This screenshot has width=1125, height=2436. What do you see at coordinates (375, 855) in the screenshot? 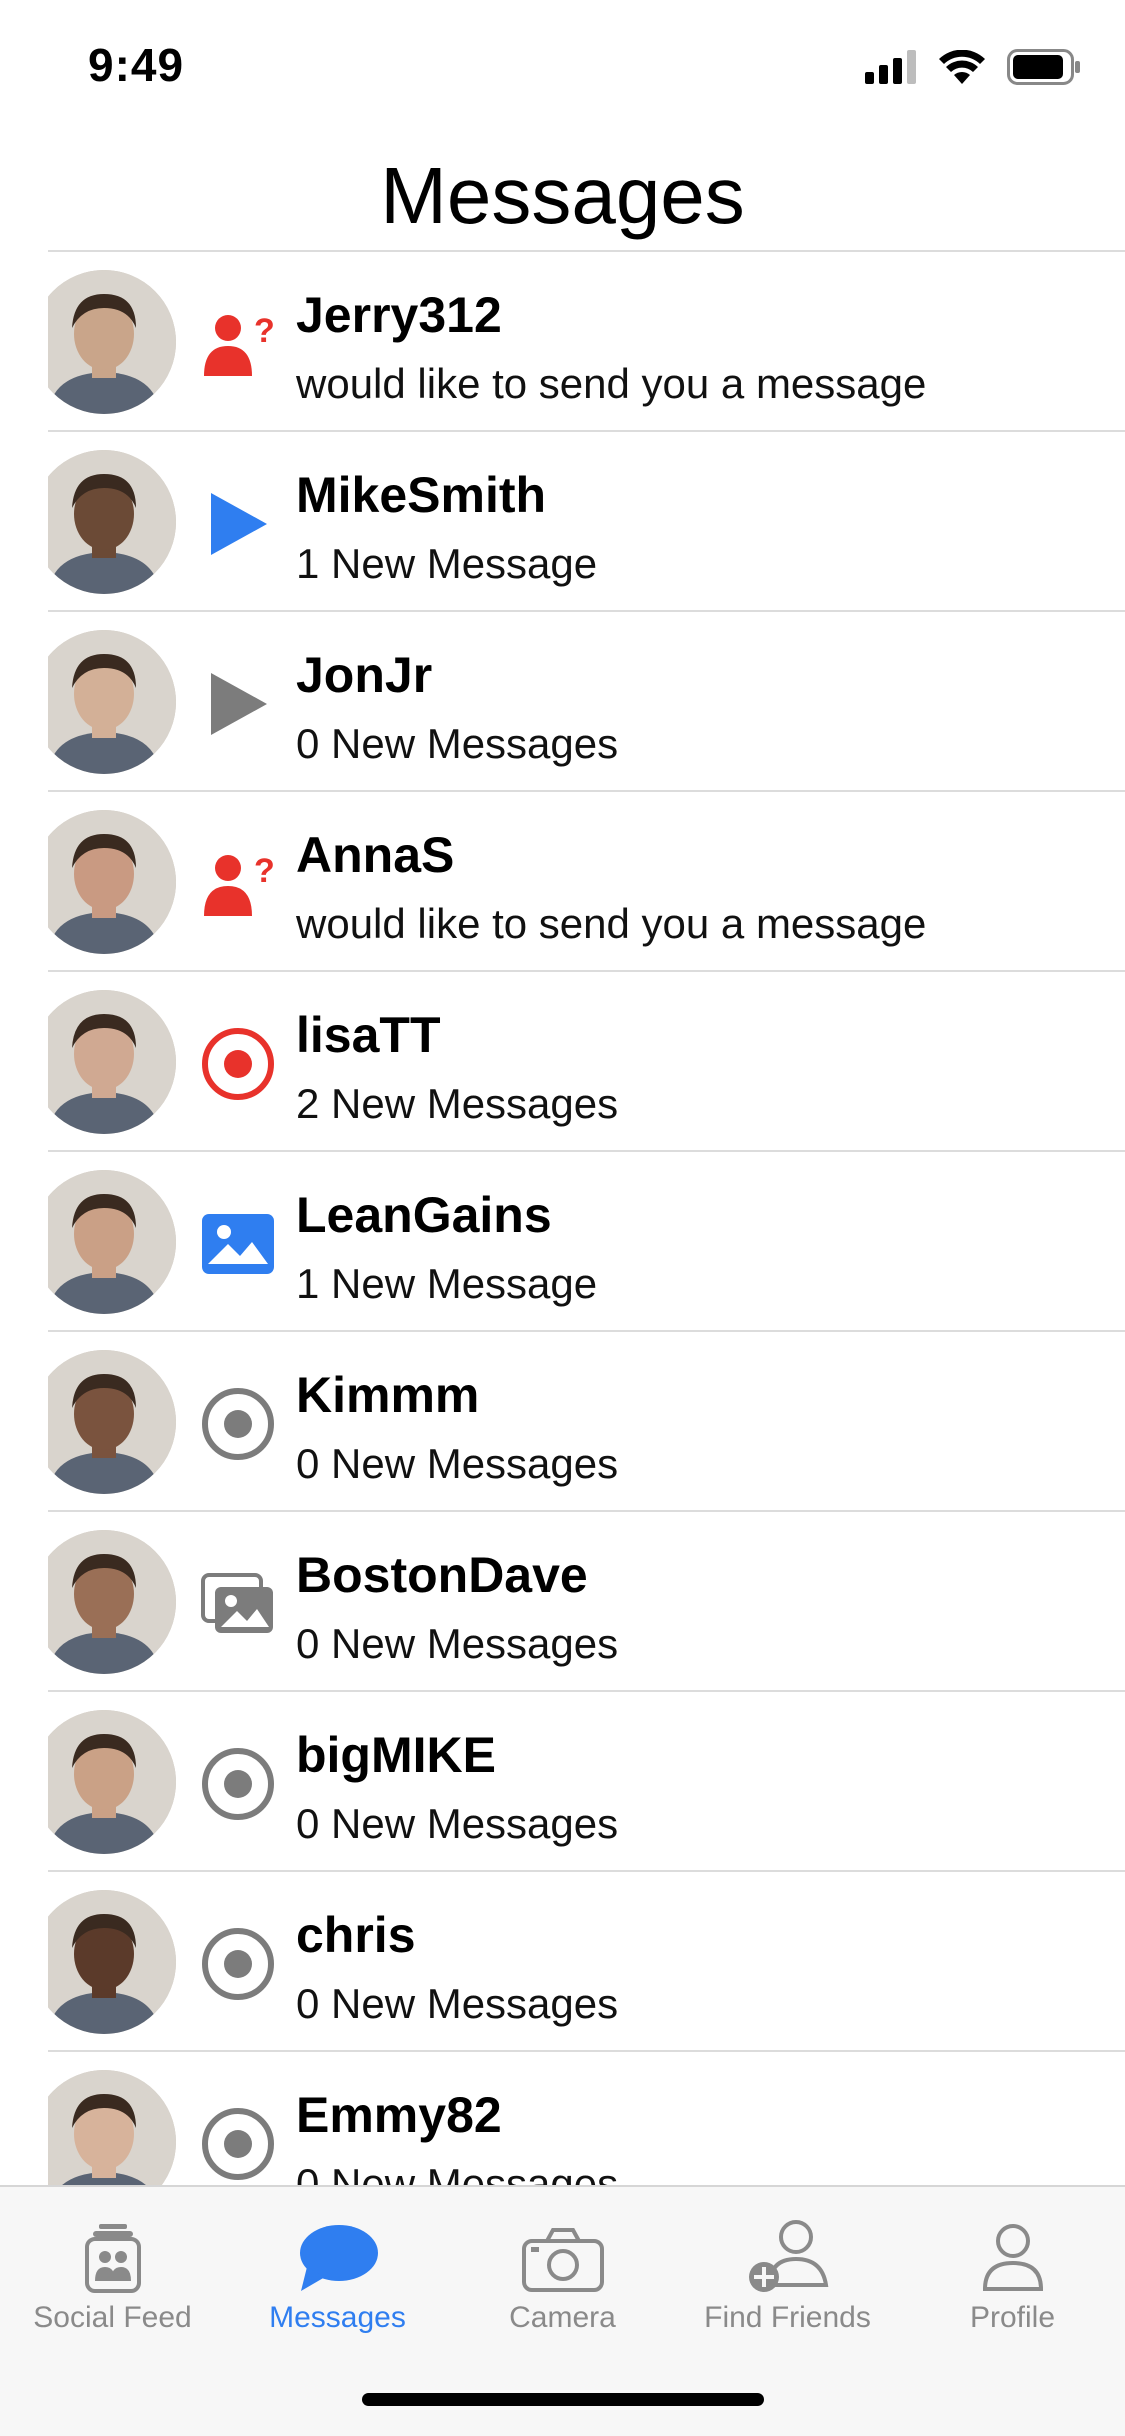
I see `contact-name: AnnaS` at bounding box center [375, 855].